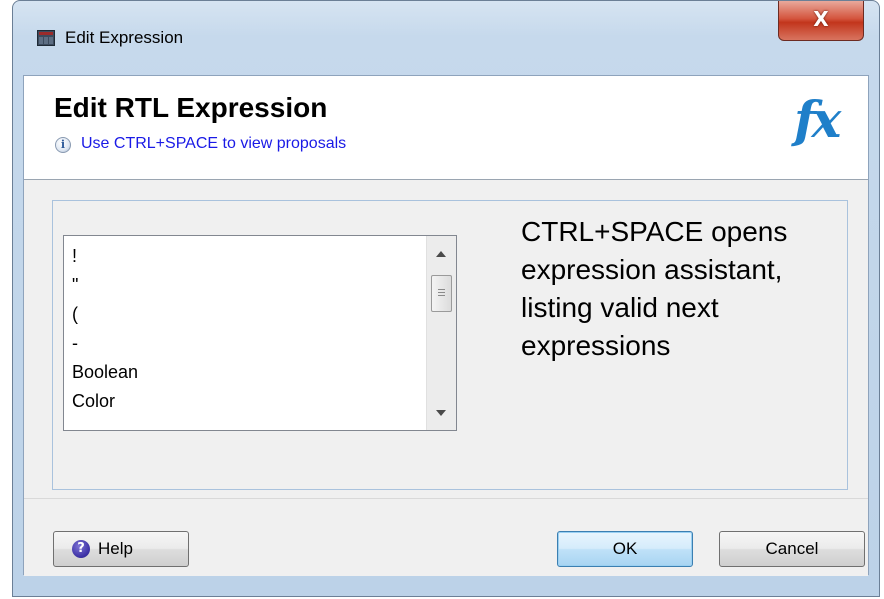 This screenshot has width=884, height=599. Describe the element at coordinates (105, 372) in the screenshot. I see `list-item: Boolean` at that location.